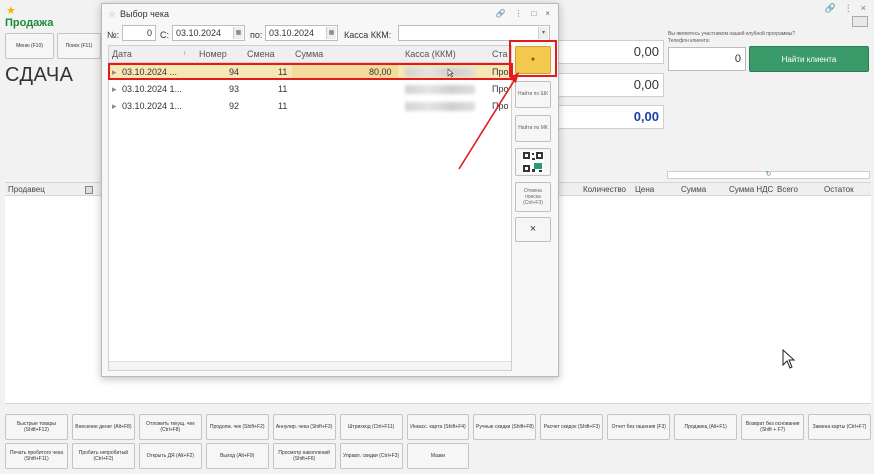 The width and height of the screenshot is (874, 474). I want to click on th-shift: Смена, so click(261, 54).